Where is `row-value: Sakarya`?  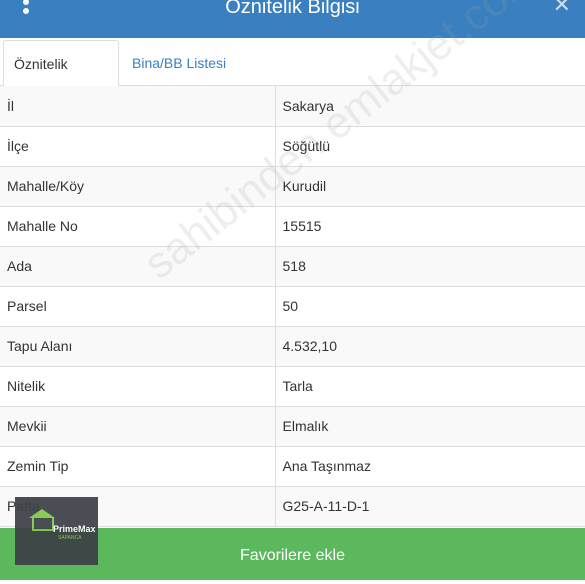
row-value: Sakarya is located at coordinates (430, 106).